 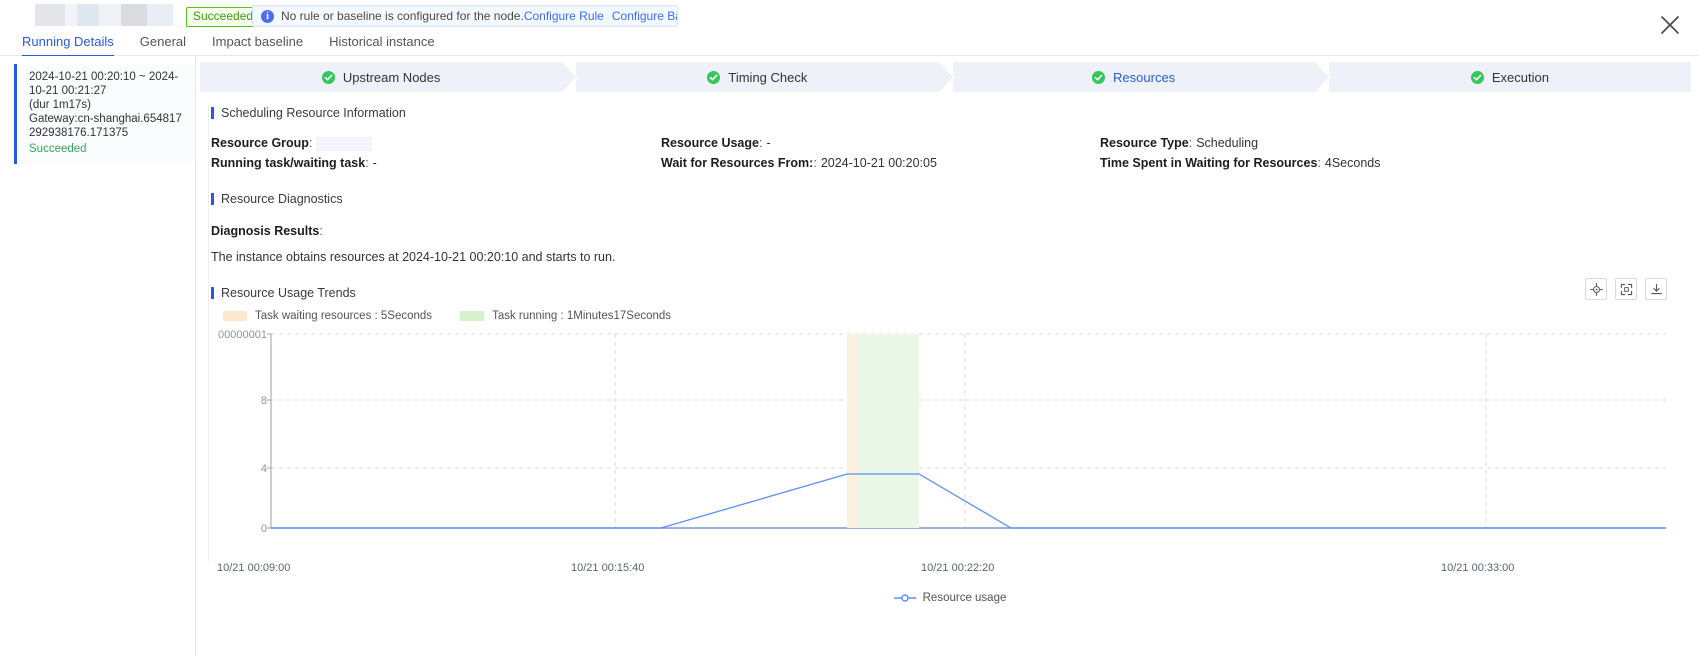 What do you see at coordinates (582, 316) in the screenshot?
I see `legend-label: Task running : 1Minutes17Seconds` at bounding box center [582, 316].